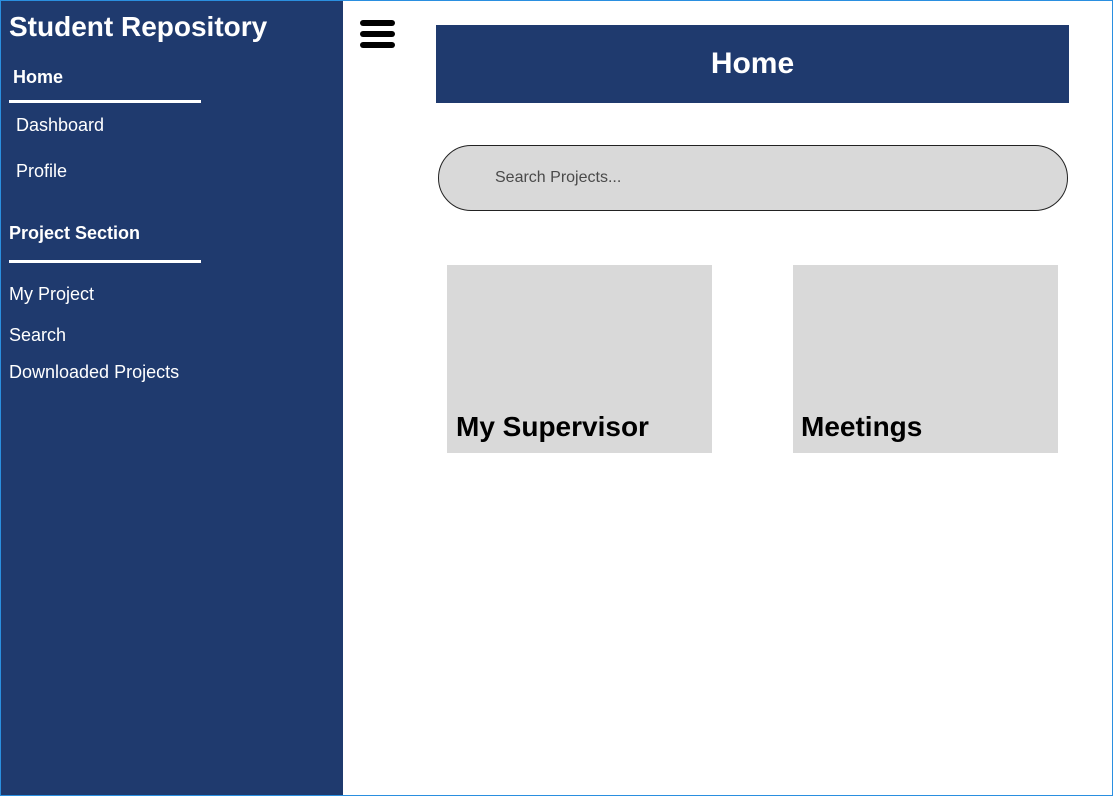 Image resolution: width=1113 pixels, height=796 pixels. What do you see at coordinates (552, 426) in the screenshot?
I see `card-title-my-supervisor: My Supervisor` at bounding box center [552, 426].